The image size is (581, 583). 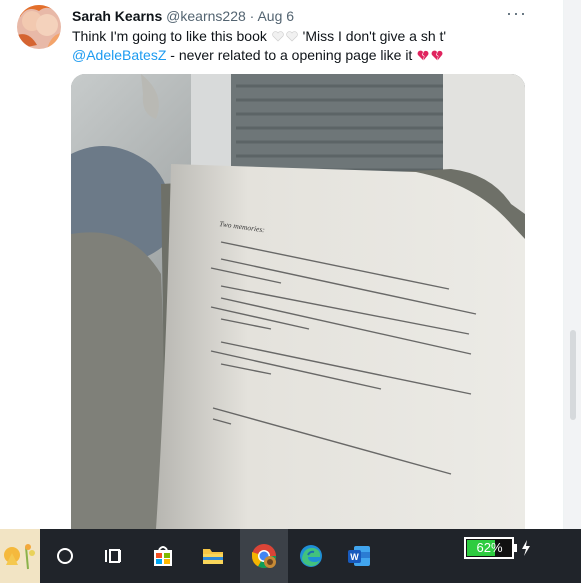 I want to click on svg-text: W, so click(x=354, y=557).